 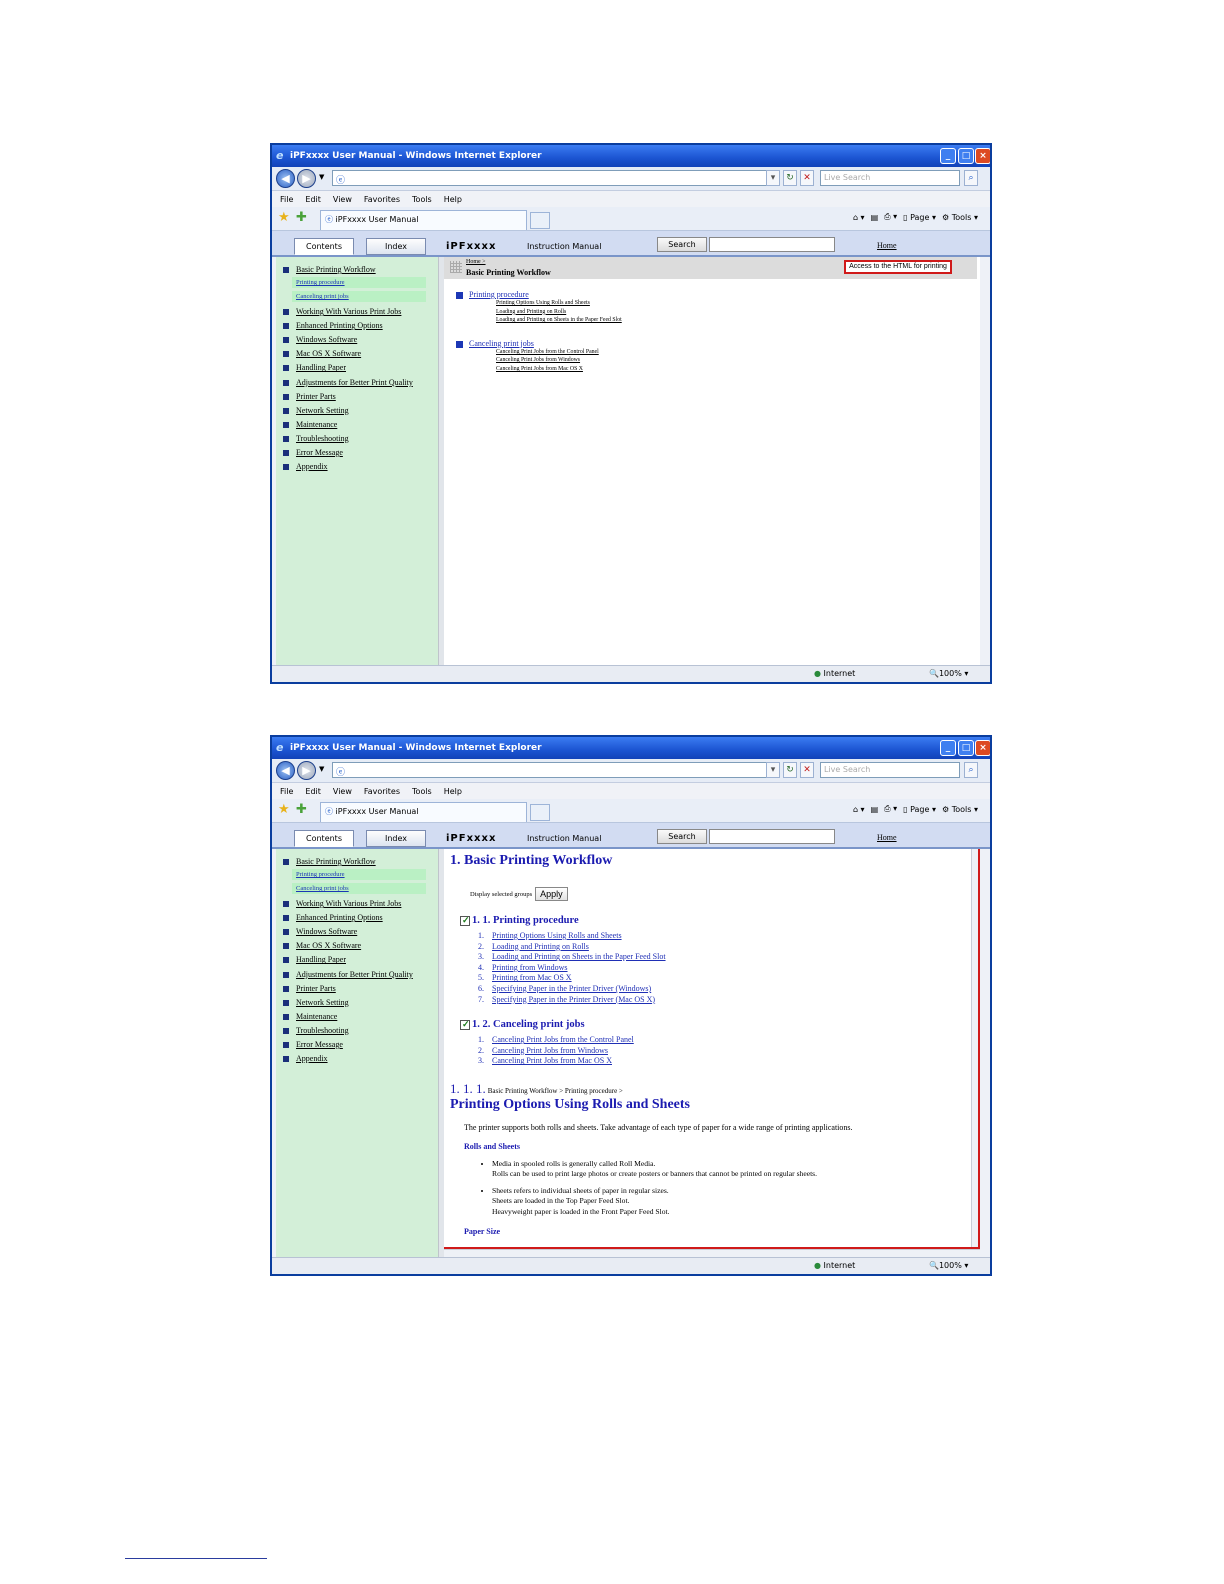 I want to click on list-item: Canceling Print Jobs from Mac OS X, so click(x=559, y=369).